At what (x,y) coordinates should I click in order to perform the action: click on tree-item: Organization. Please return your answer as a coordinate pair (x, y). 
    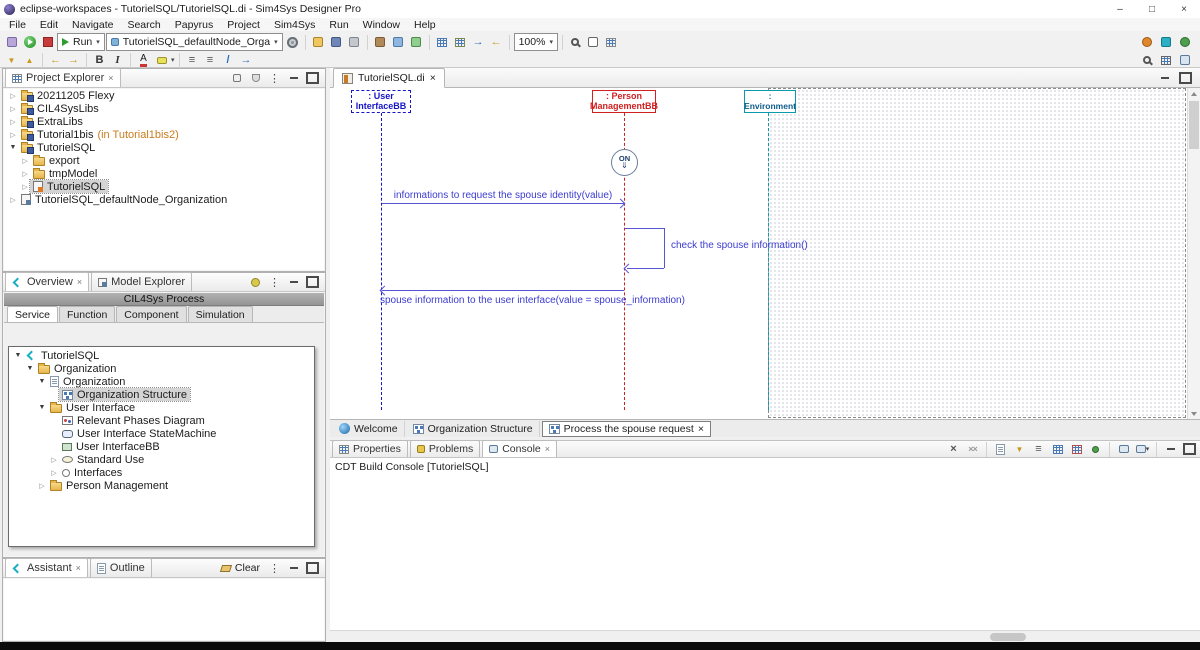
    Looking at the image, I should click on (161, 381).